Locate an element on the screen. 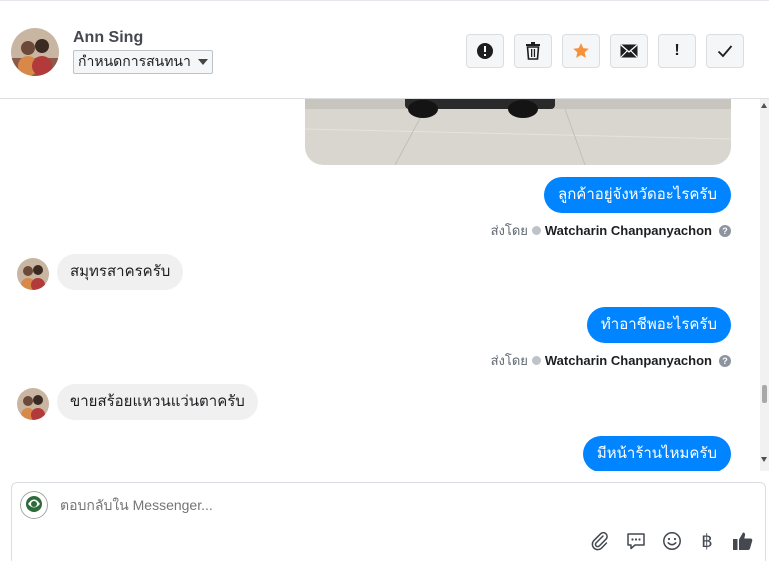 This screenshot has width=769, height=561. outgoing-message: มีหน้าร้านไหมครับ is located at coordinates (656, 453).